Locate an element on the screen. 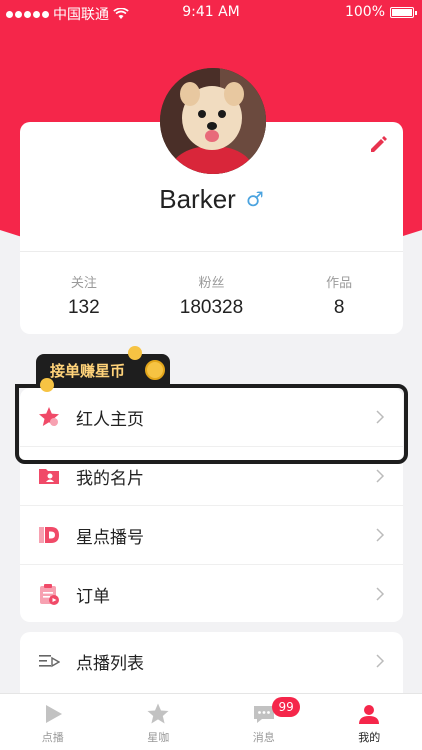  stat-value: 180328 is located at coordinates (211, 307).